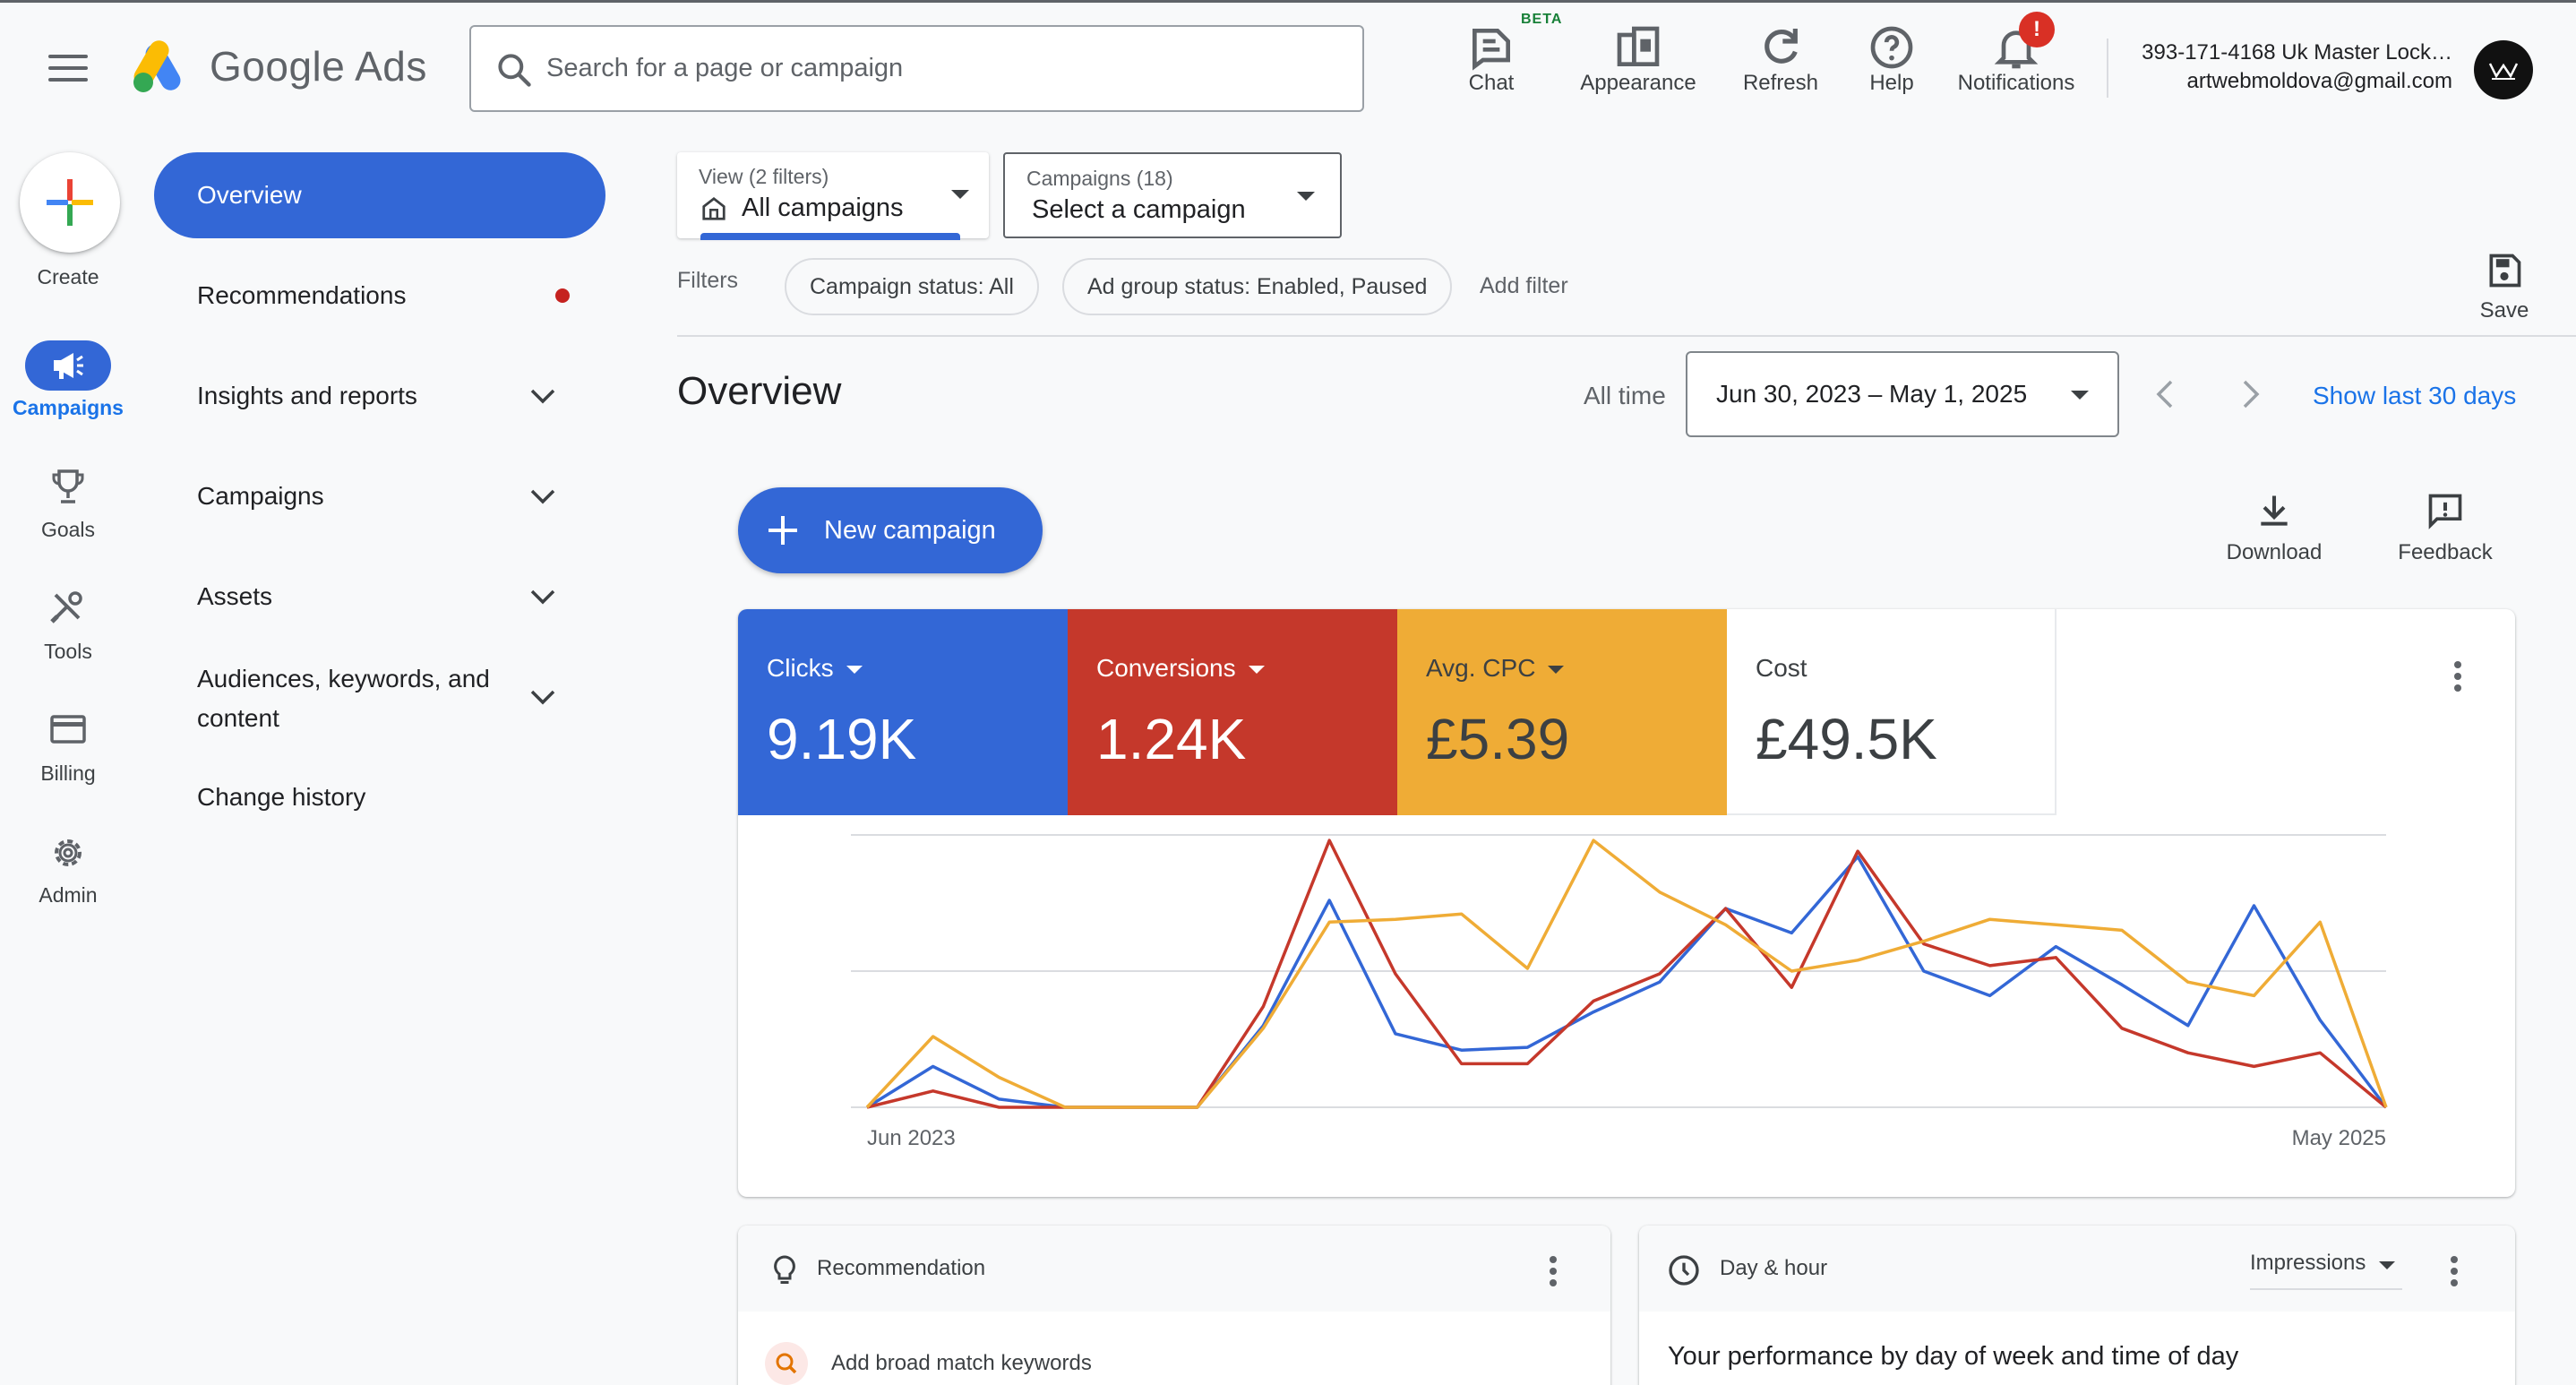 This screenshot has width=2576, height=1385. What do you see at coordinates (68, 852) in the screenshot?
I see `gear-icon` at bounding box center [68, 852].